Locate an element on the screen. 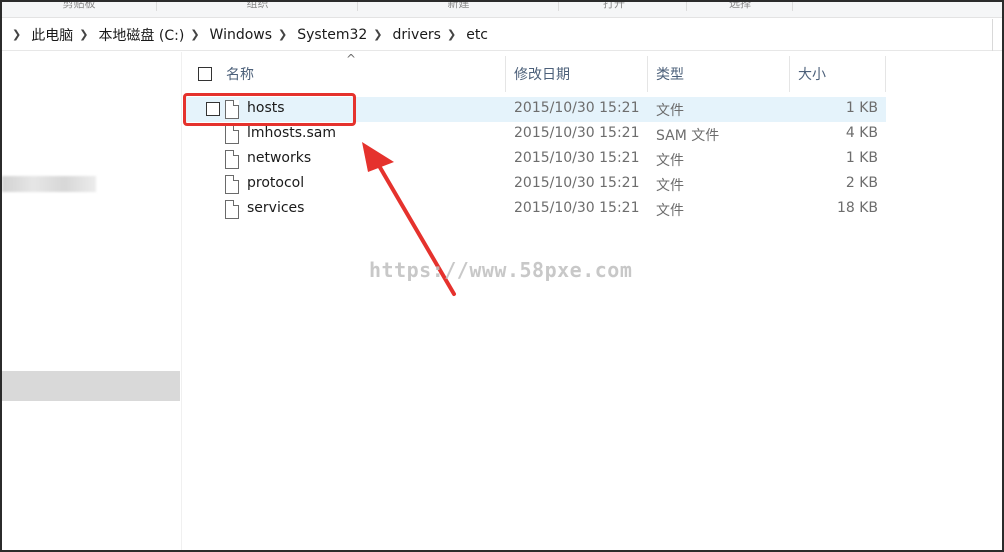  ribbon-group-open: 打开 is located at coordinates (614, 6).